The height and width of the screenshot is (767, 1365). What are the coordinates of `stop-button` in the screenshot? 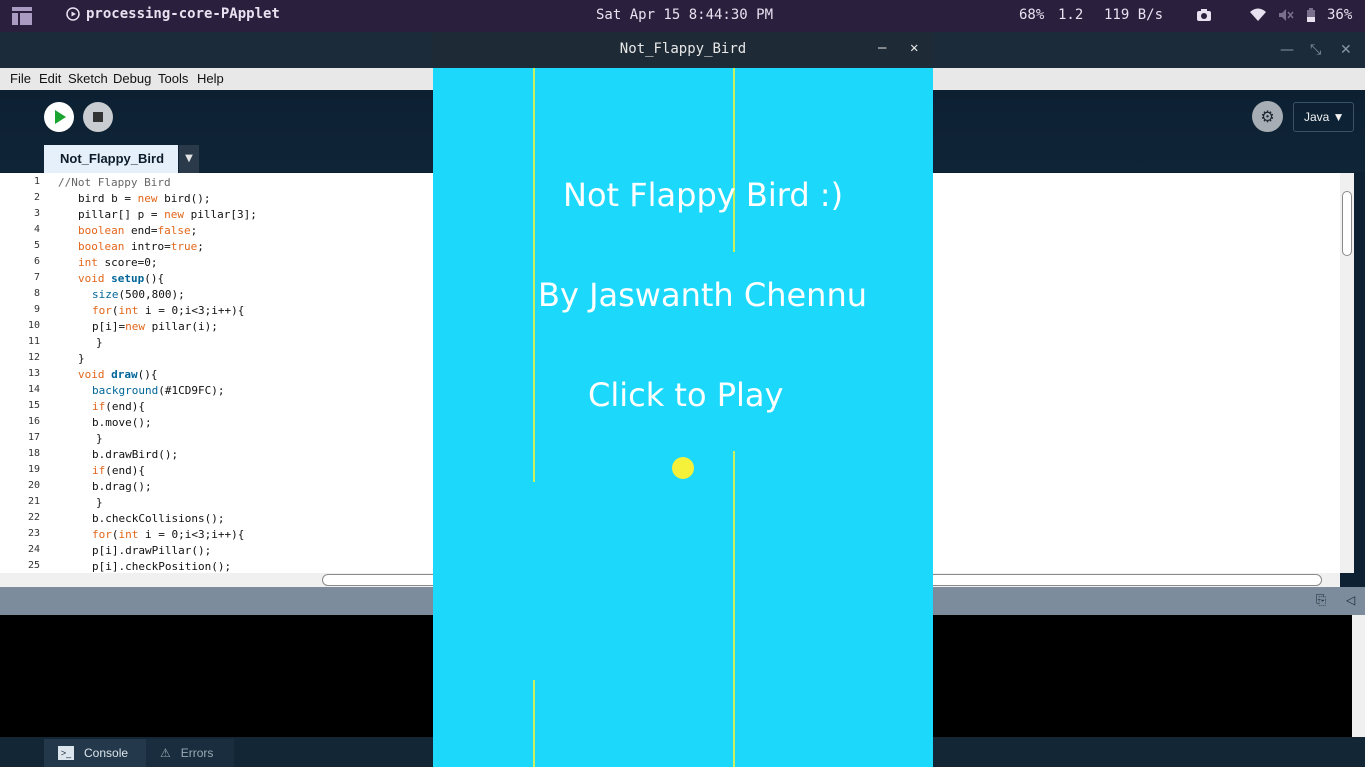 It's located at (98, 117).